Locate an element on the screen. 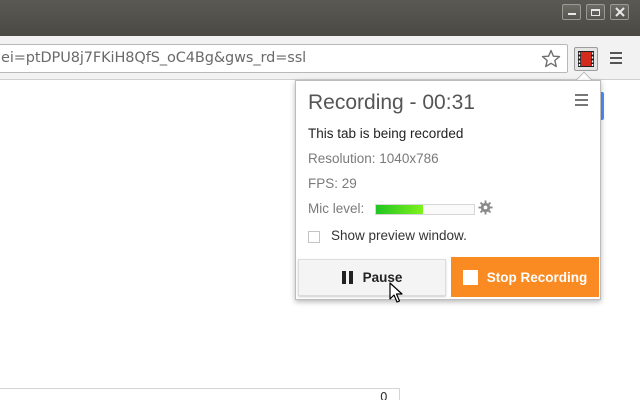 Image resolution: width=640 pixels, height=400 pixels. stop-button-label: Stop Recording is located at coordinates (537, 277).